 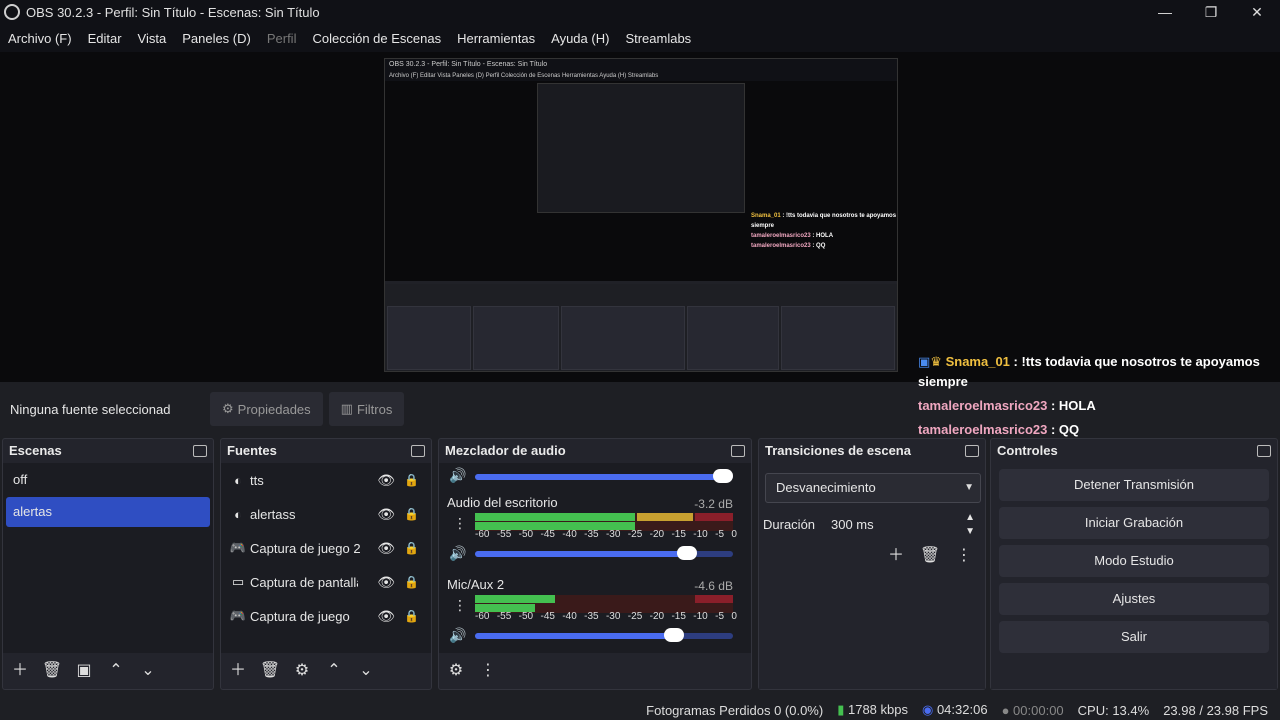 I want to click on minimize-button: —, so click(x=1165, y=12).